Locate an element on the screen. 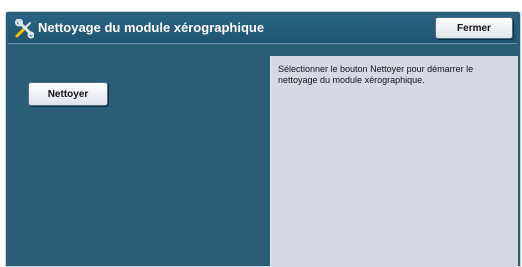 This screenshot has width=522, height=267. page-title: Nettoyage du module xérographique is located at coordinates (151, 27).